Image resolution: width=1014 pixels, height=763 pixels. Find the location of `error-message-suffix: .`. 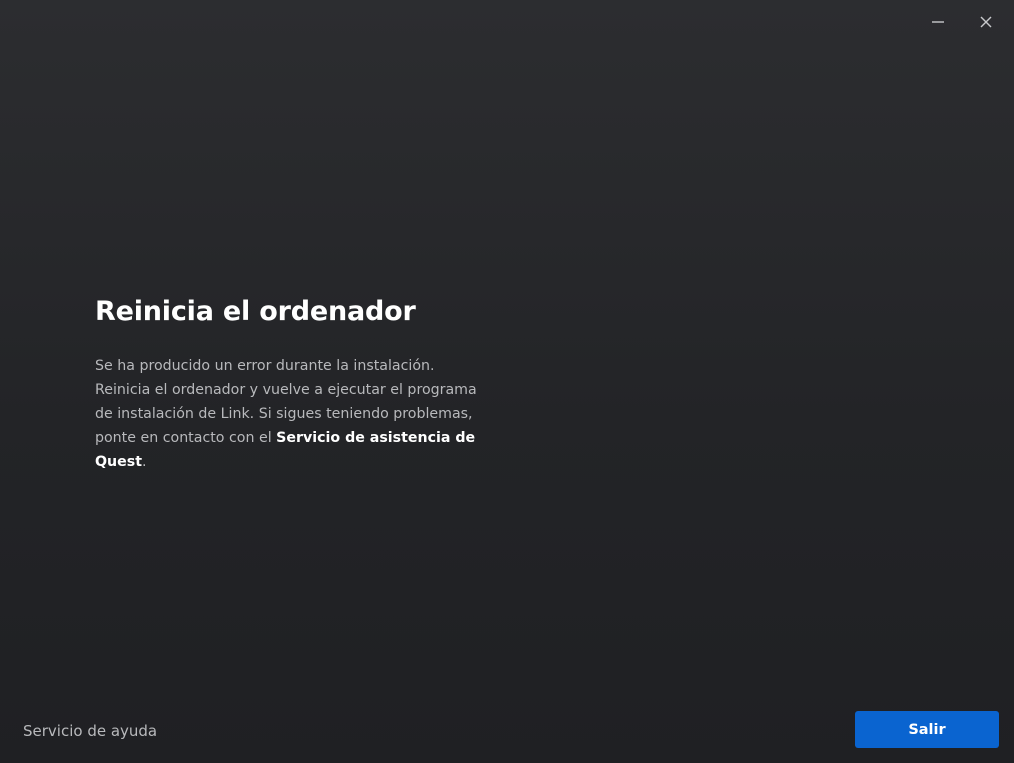

error-message-suffix: . is located at coordinates (144, 462).